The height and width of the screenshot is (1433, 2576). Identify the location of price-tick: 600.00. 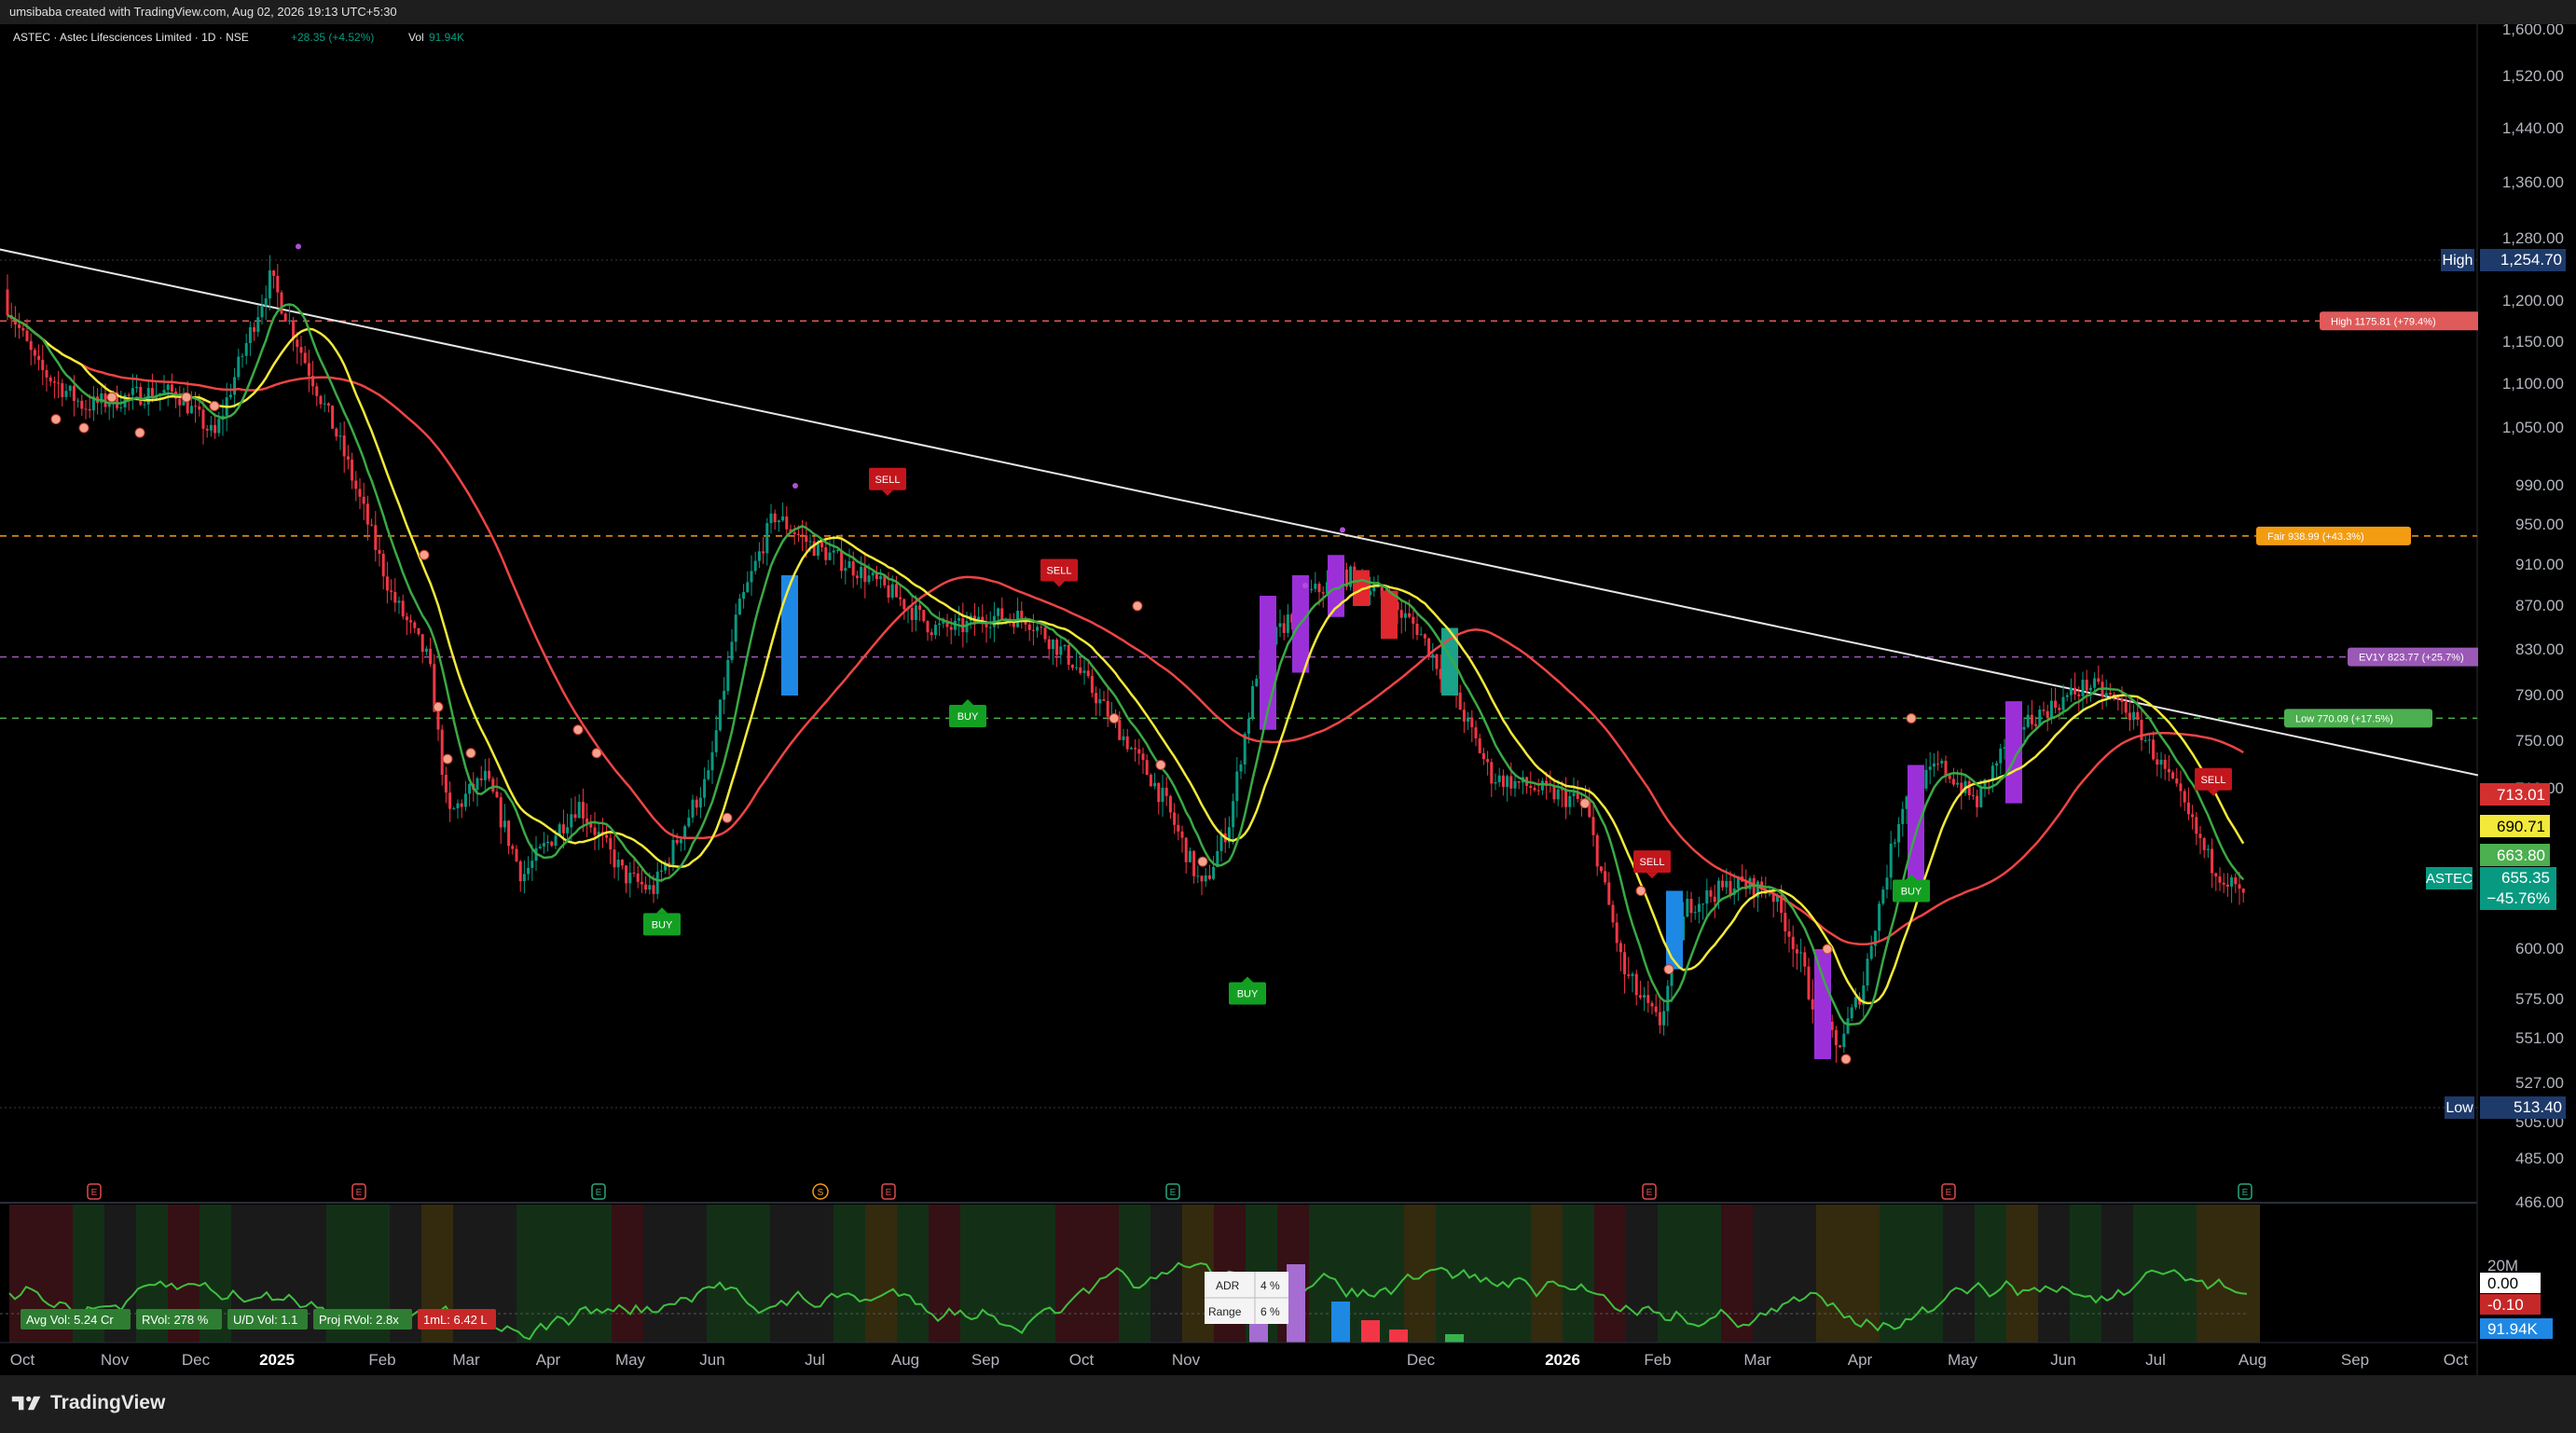
(2539, 949).